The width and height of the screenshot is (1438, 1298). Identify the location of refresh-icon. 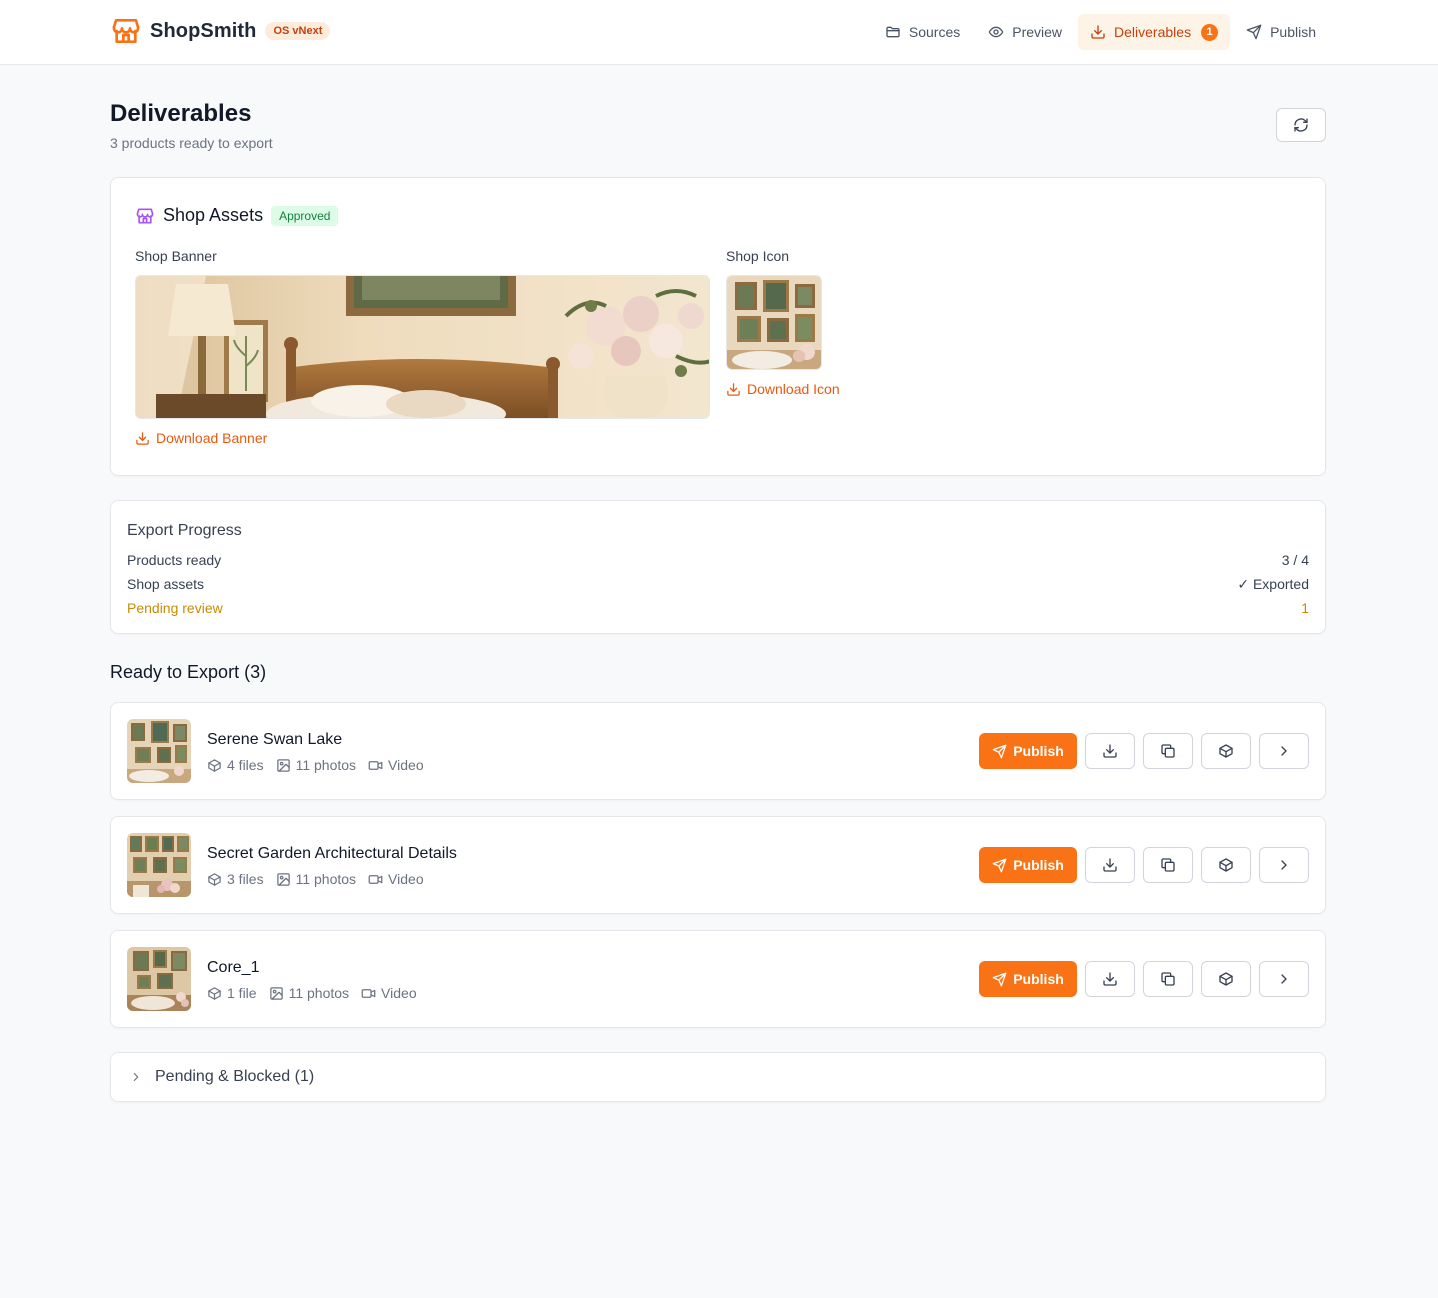
(1301, 125).